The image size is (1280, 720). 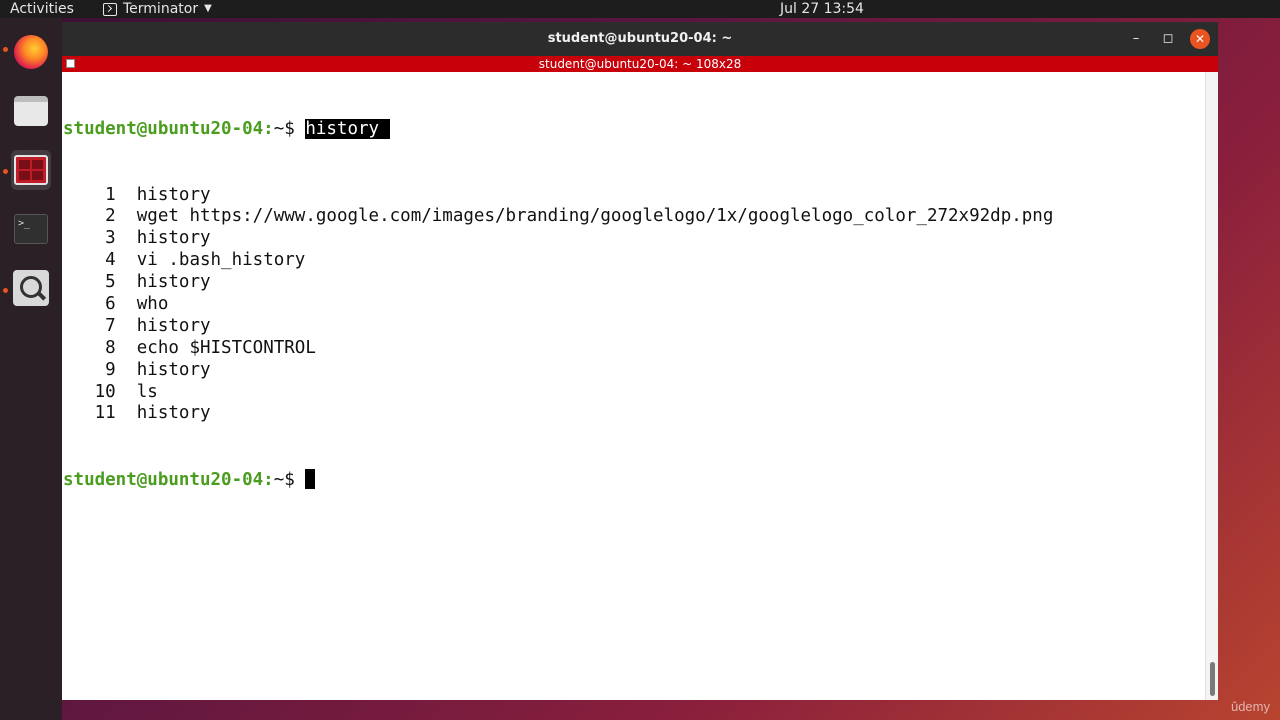 I want to click on history-command: ls, so click(x=136, y=391).